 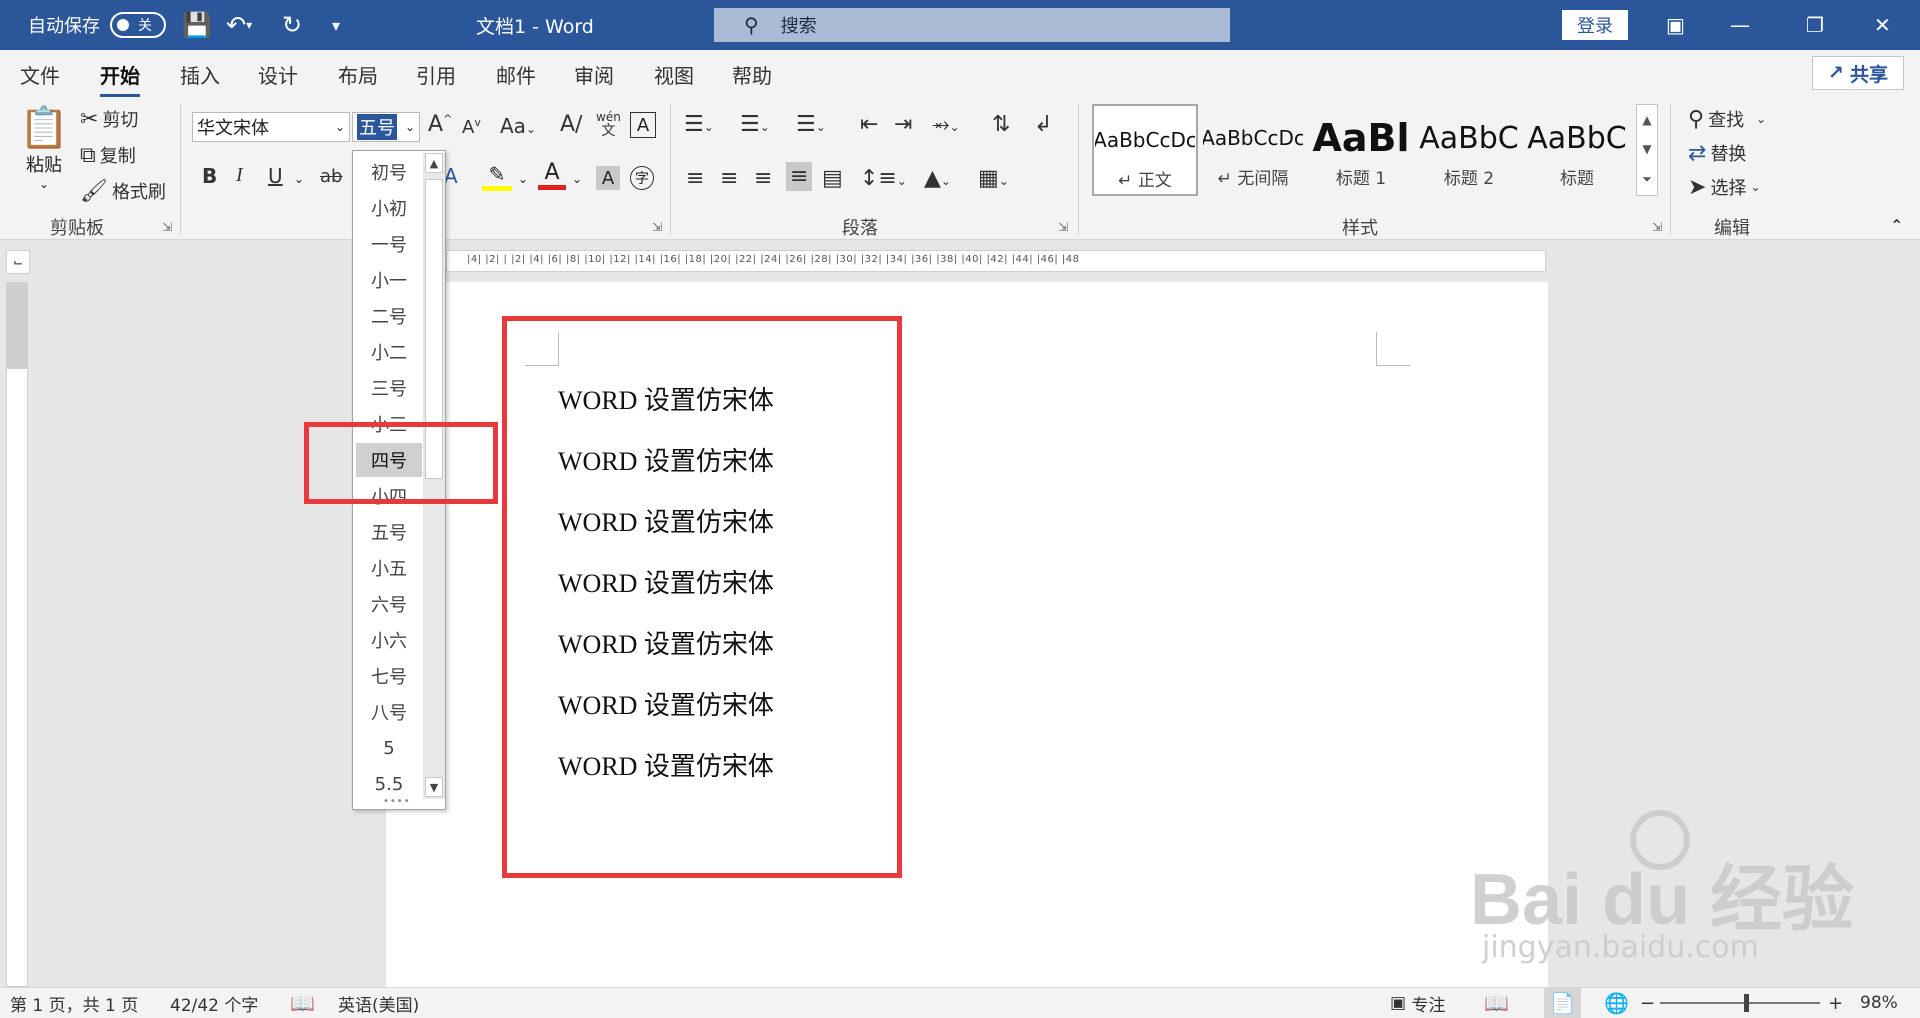 What do you see at coordinates (18, 262) in the screenshot?
I see `tab-selector-icon: ⌙` at bounding box center [18, 262].